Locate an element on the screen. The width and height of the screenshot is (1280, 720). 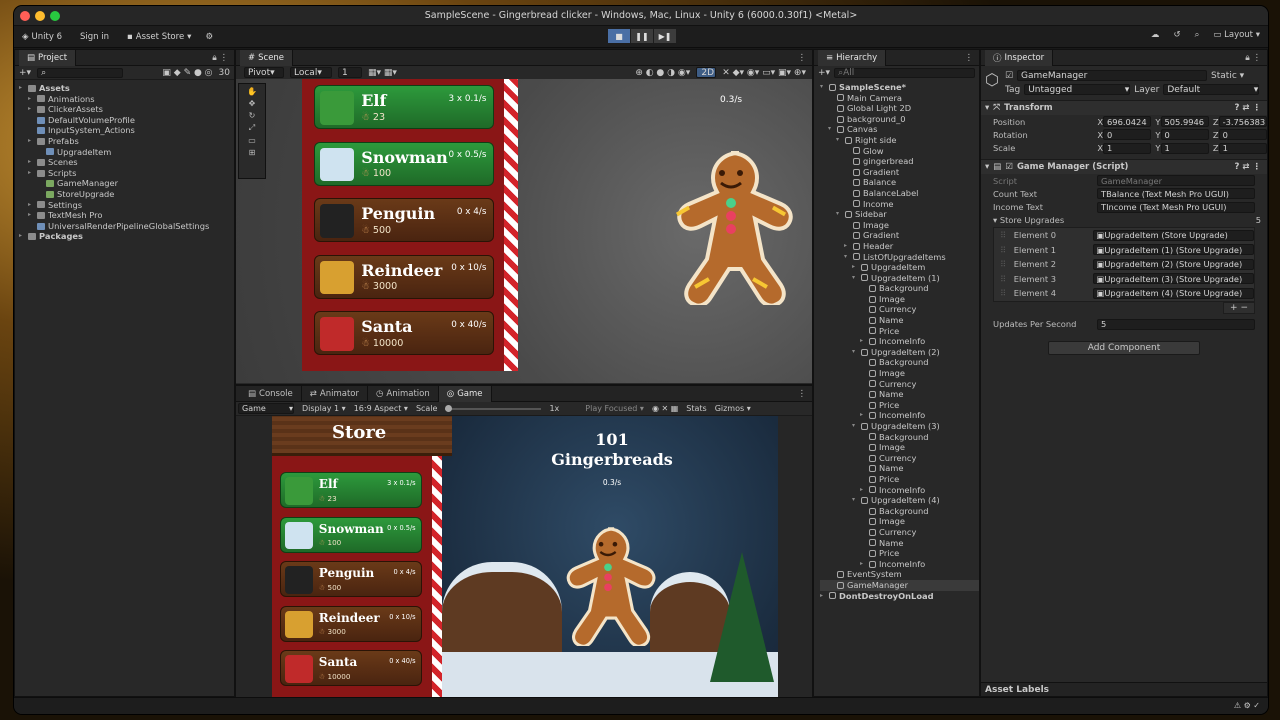
scale-x-field: 1 is located at coordinates (1127, 148).